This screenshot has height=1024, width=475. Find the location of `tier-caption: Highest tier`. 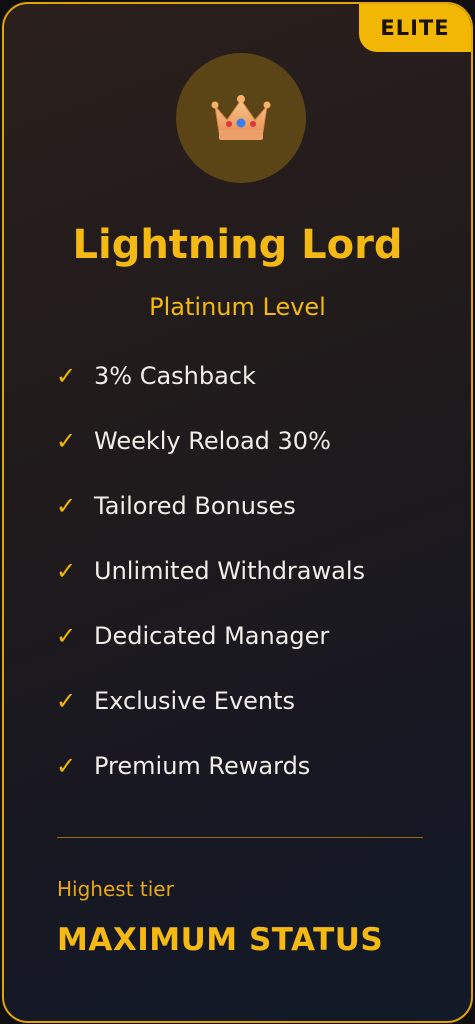

tier-caption: Highest tier is located at coordinates (115, 889).